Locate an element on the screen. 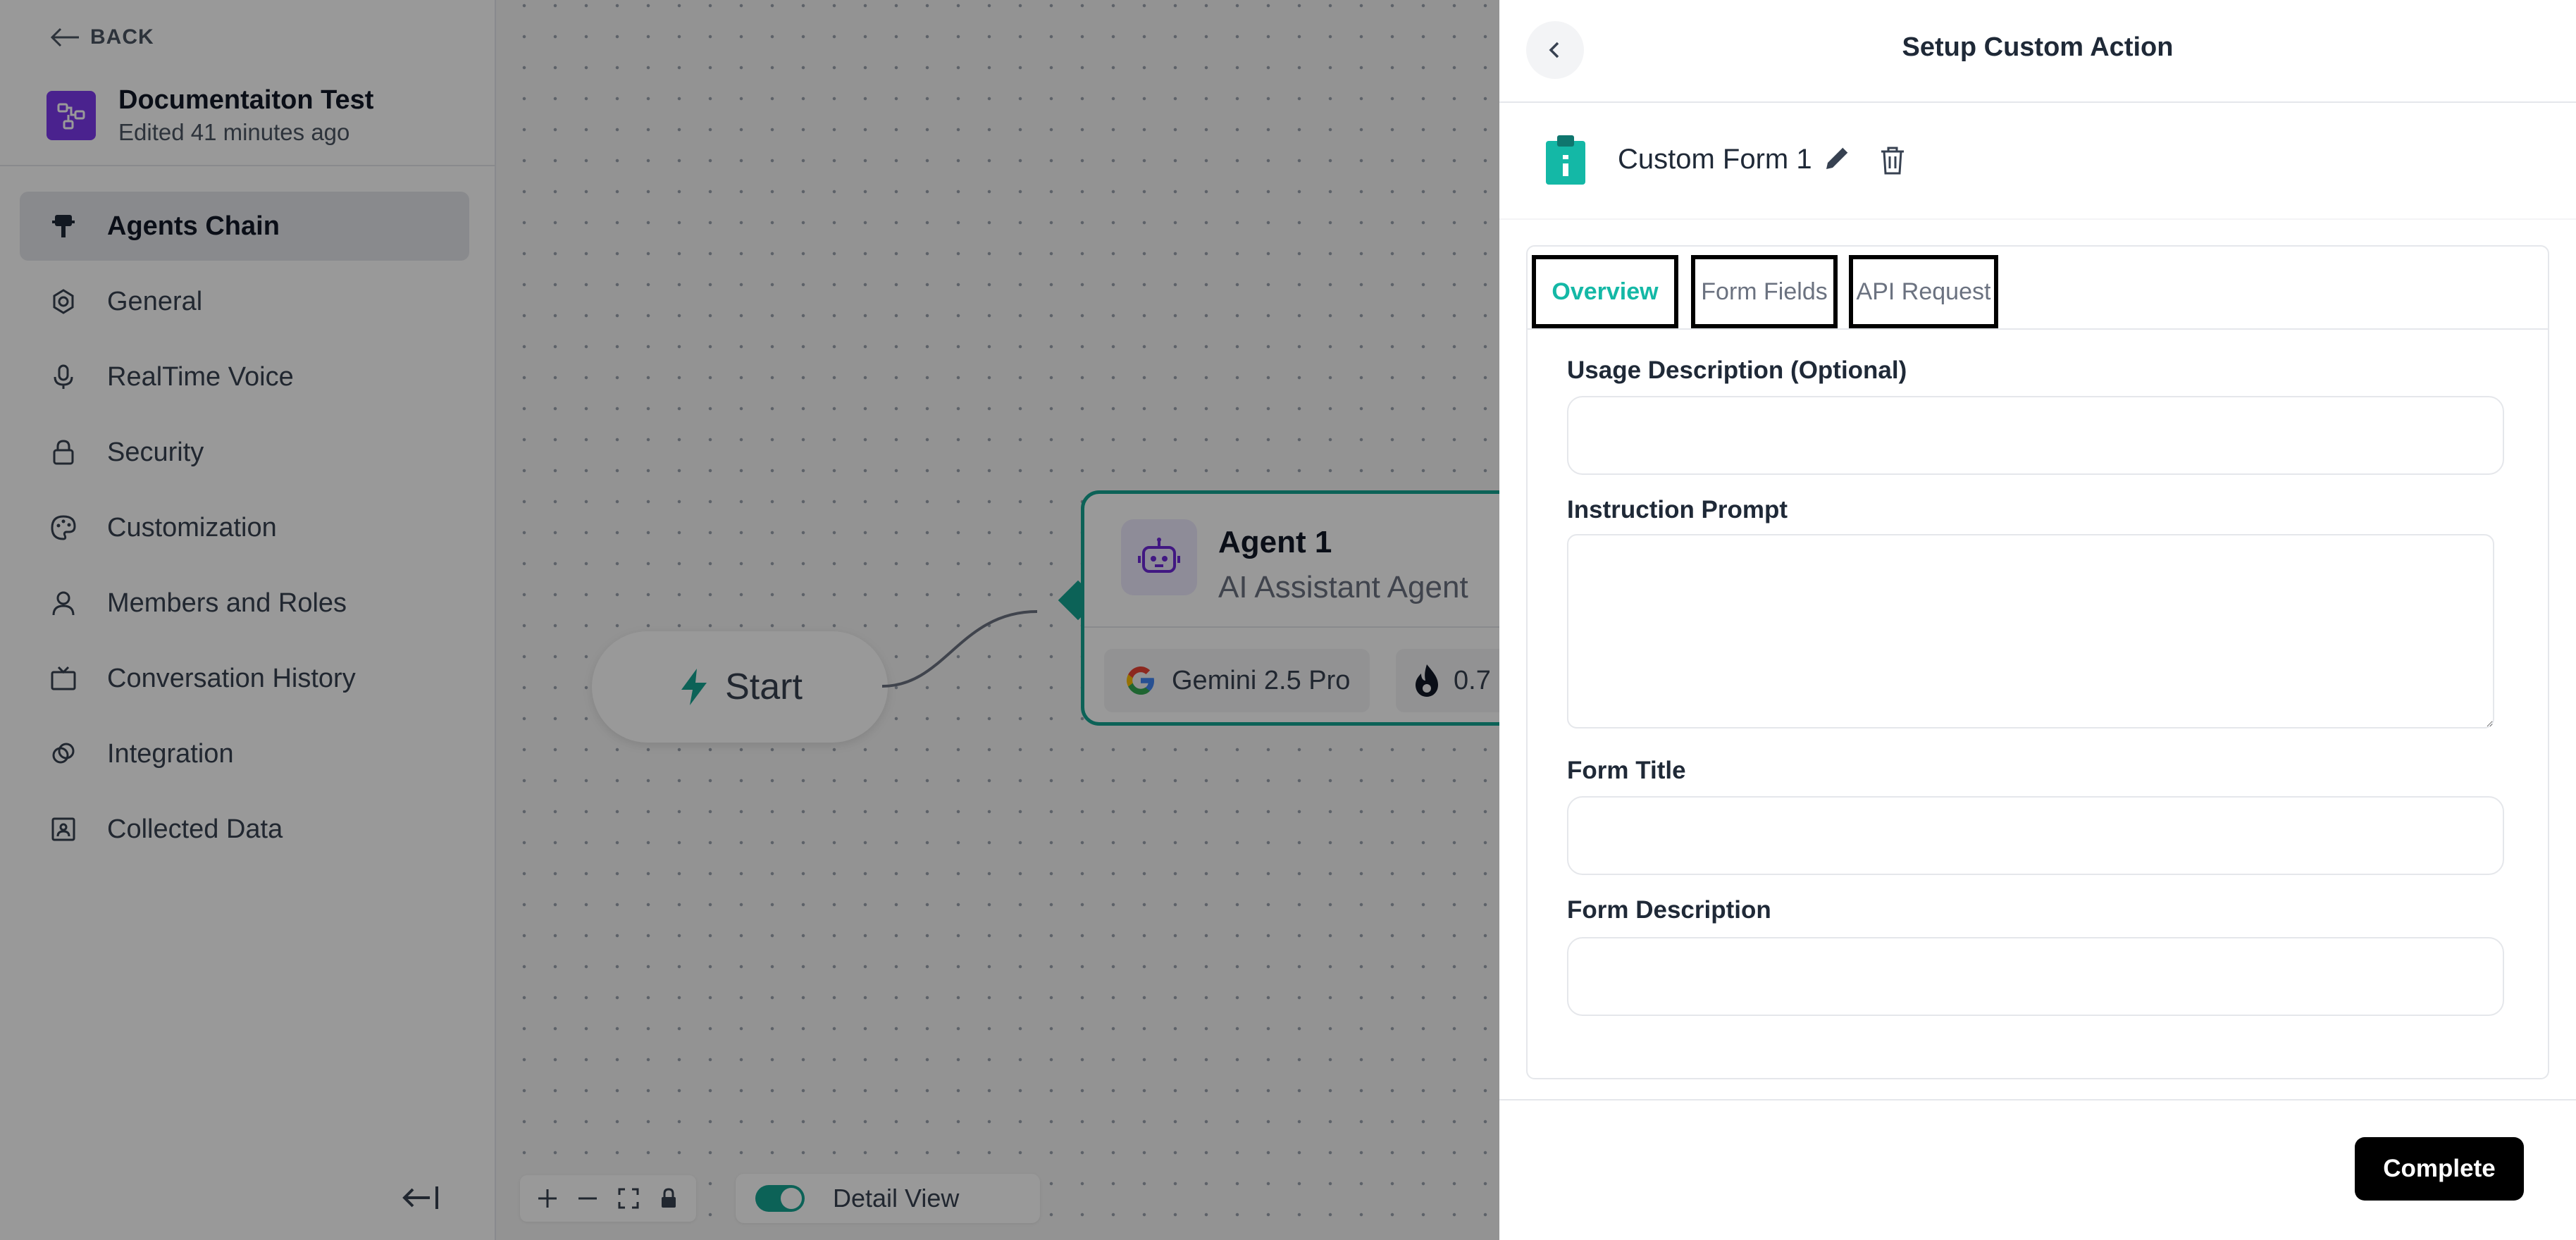 The height and width of the screenshot is (1240, 2576). tab-bar: Overview Form Fields API Request is located at coordinates (2038, 288).